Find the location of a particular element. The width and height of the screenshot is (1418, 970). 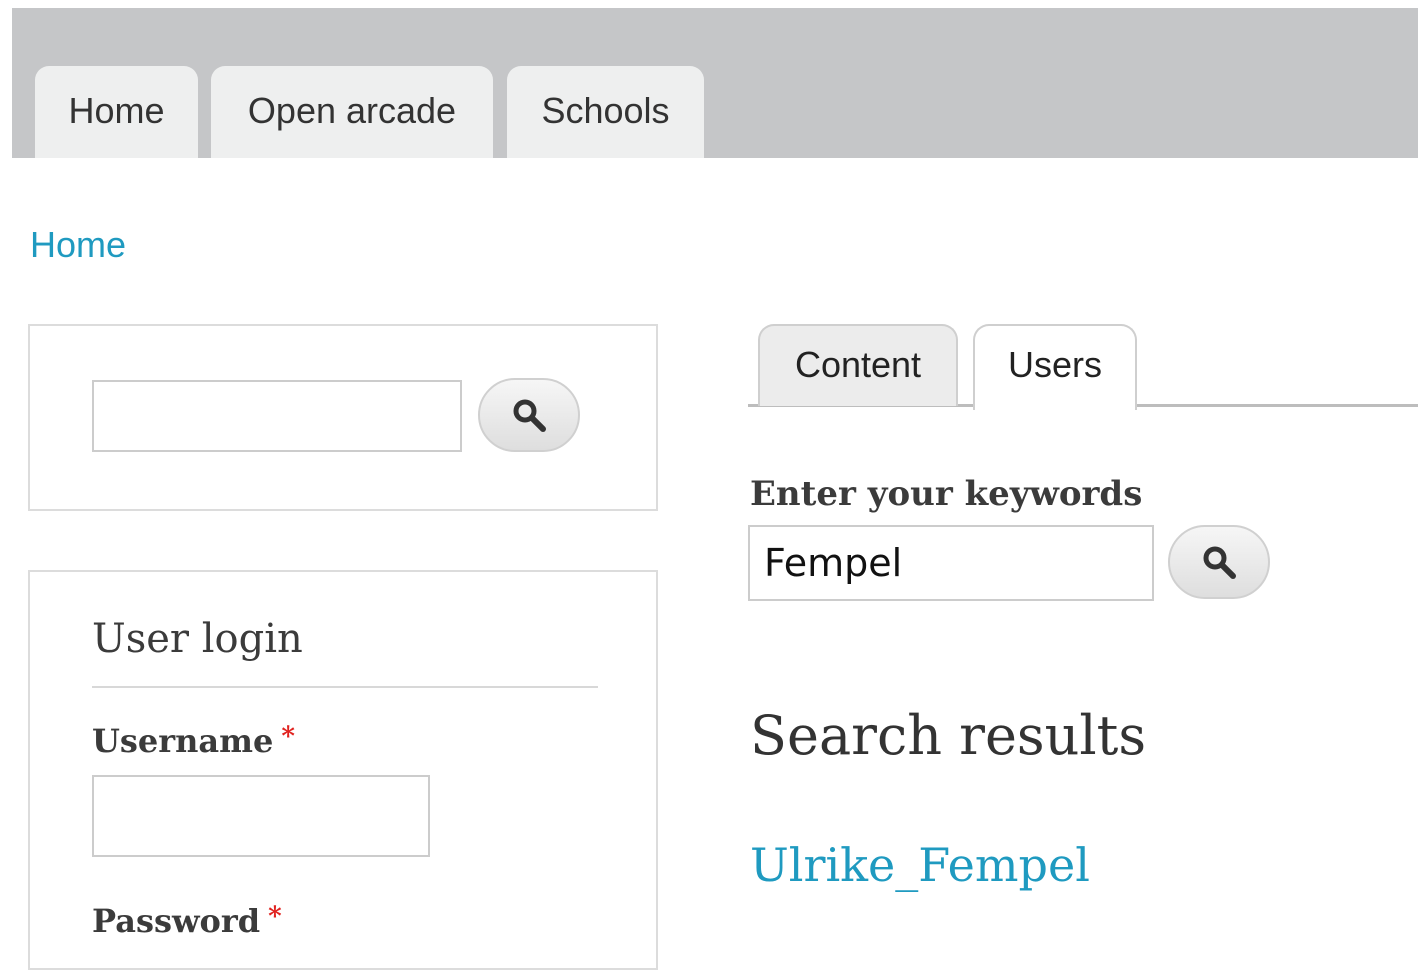

nav-tab-schools: Schools is located at coordinates (605, 112).